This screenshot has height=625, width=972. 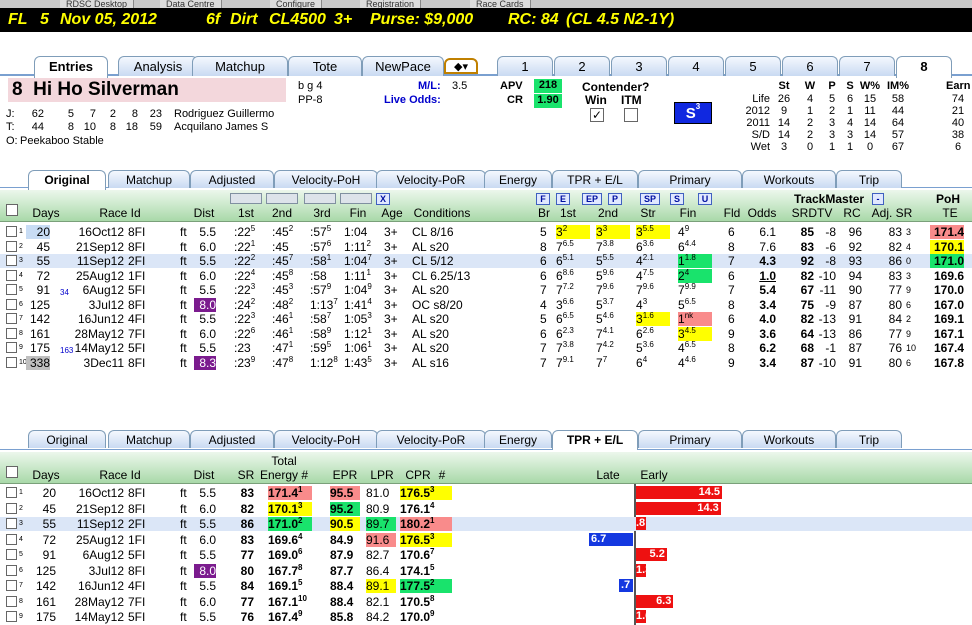 I want to click on odds: 4.3, so click(x=767, y=261).